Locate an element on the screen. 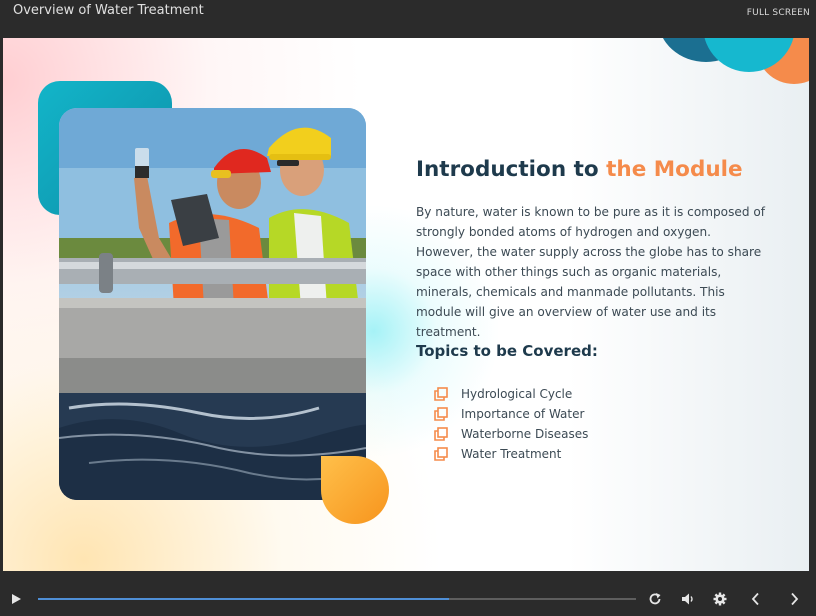 The width and height of the screenshot is (816, 616). topic-label: Waterborne Diseases is located at coordinates (525, 434).